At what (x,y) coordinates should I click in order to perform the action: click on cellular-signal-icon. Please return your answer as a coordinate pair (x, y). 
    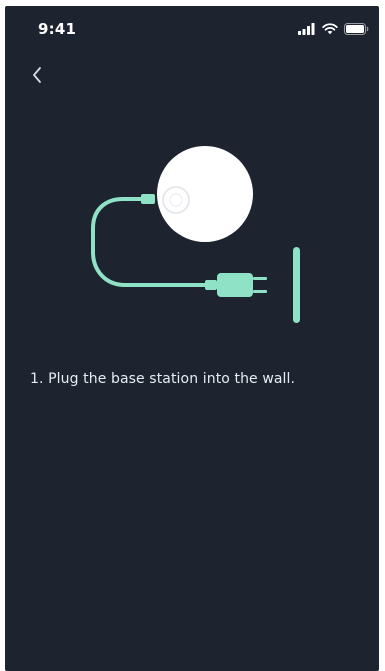
    Looking at the image, I should click on (306, 29).